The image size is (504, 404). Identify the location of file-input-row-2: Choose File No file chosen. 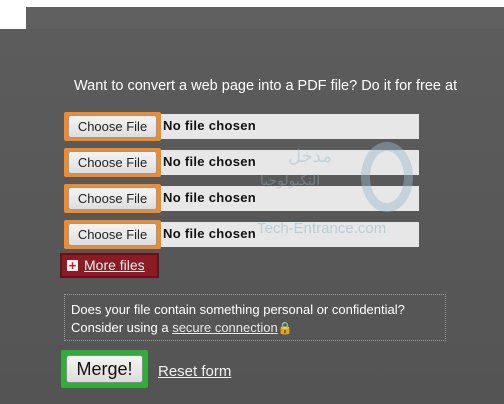
(241, 162).